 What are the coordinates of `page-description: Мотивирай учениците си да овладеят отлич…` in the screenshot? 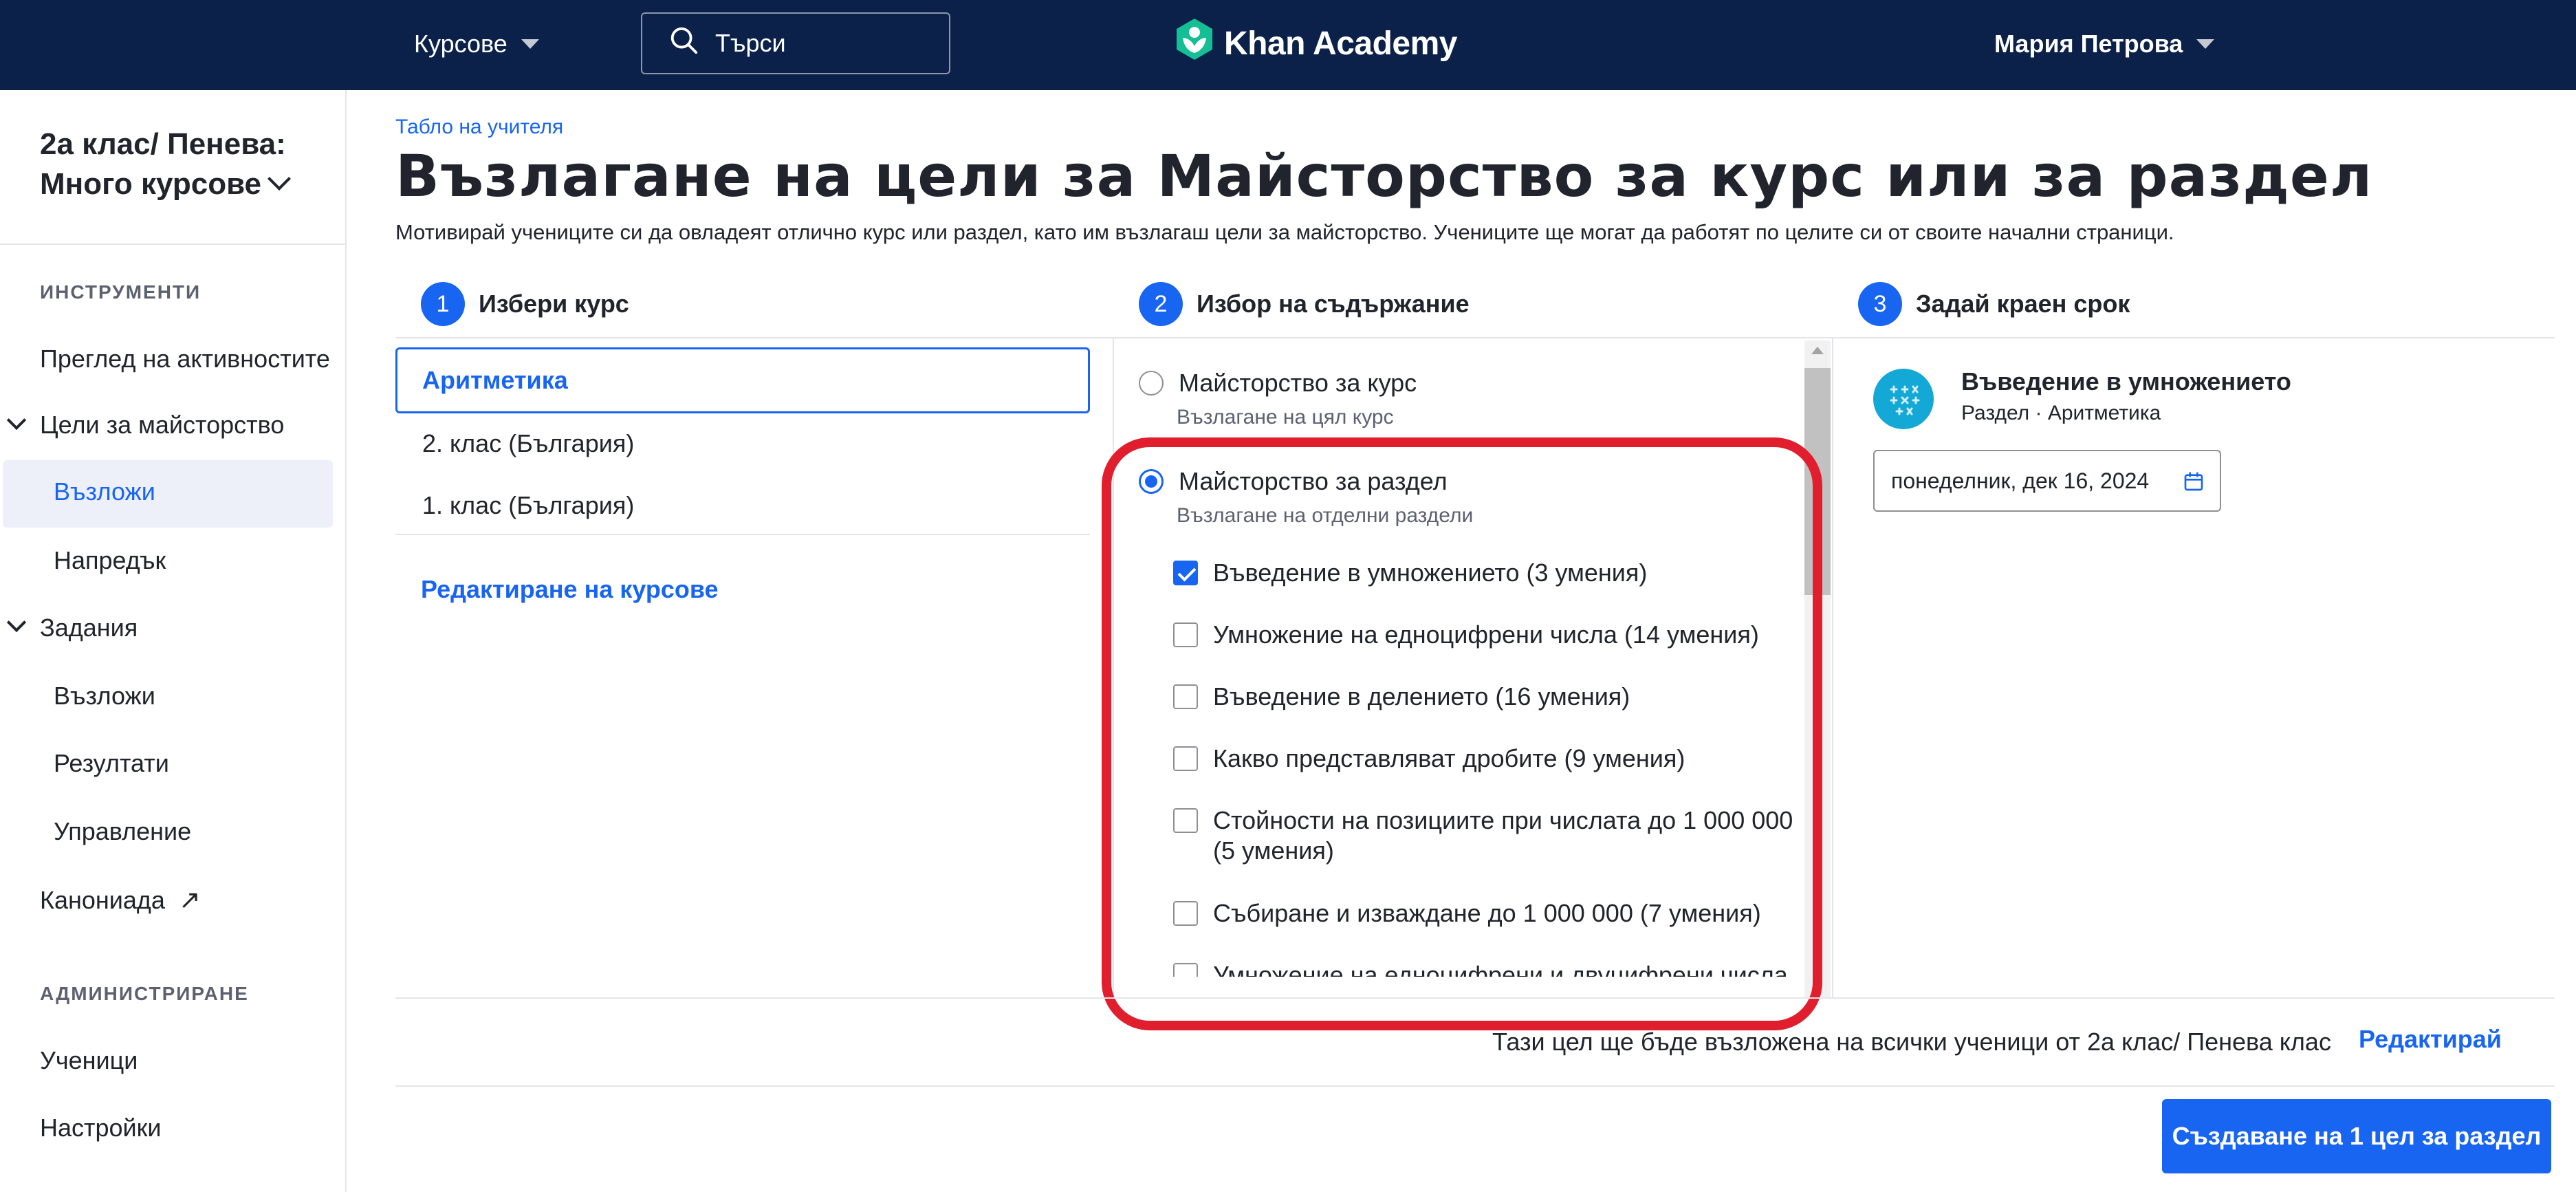 It's located at (1284, 232).